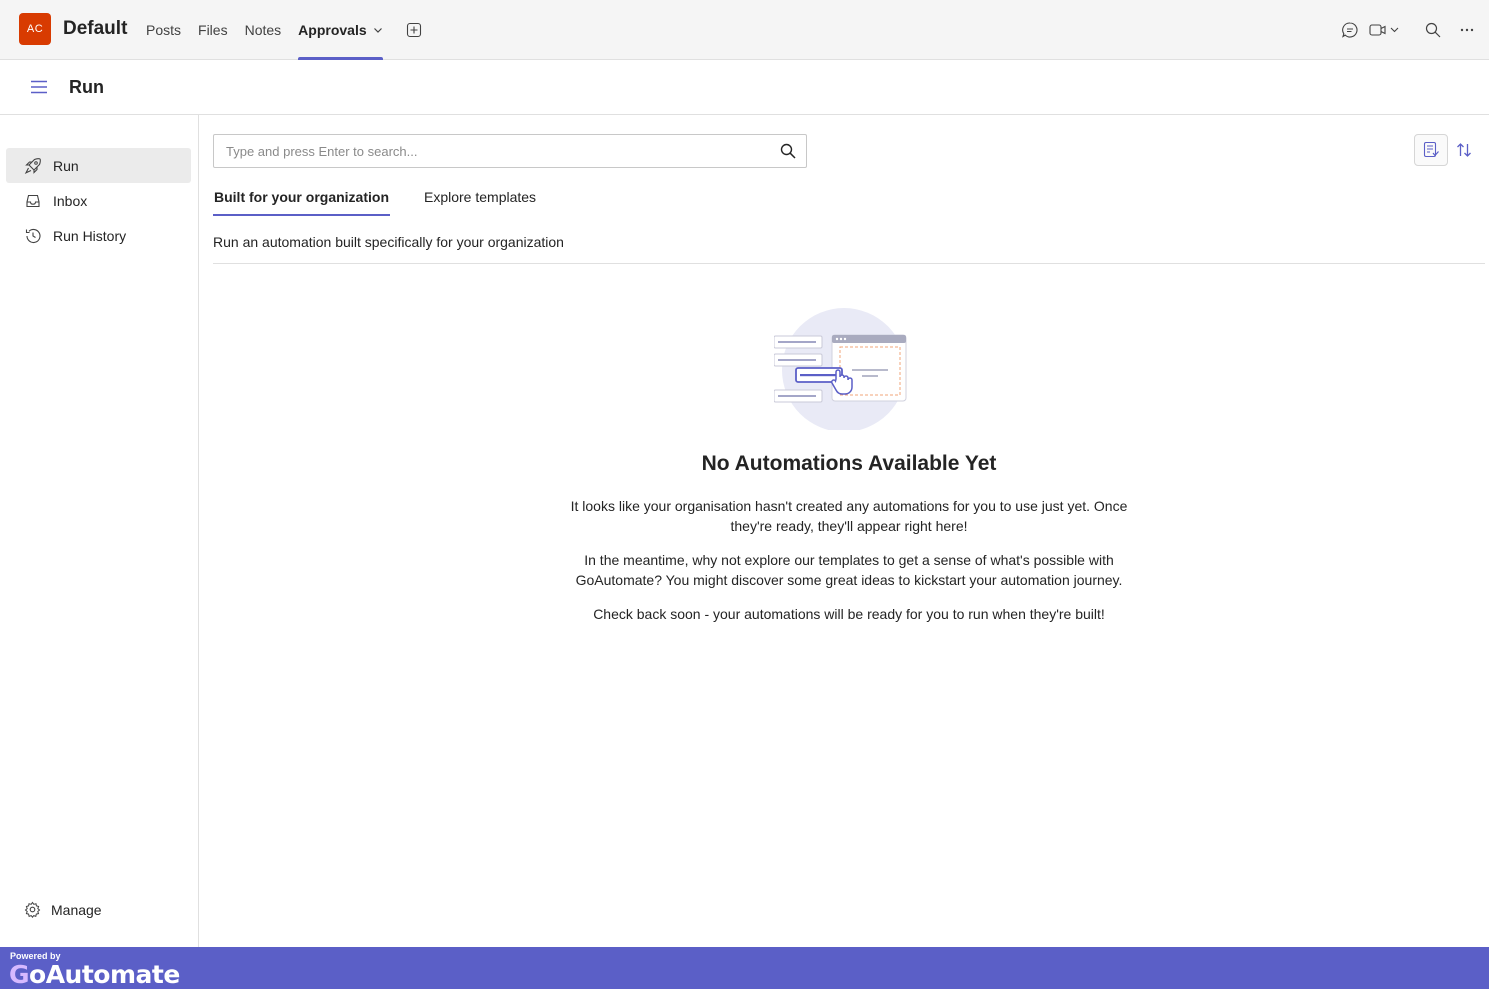 The image size is (1489, 989). I want to click on powered-by-footer: Powered by GoAutomate, so click(744, 968).